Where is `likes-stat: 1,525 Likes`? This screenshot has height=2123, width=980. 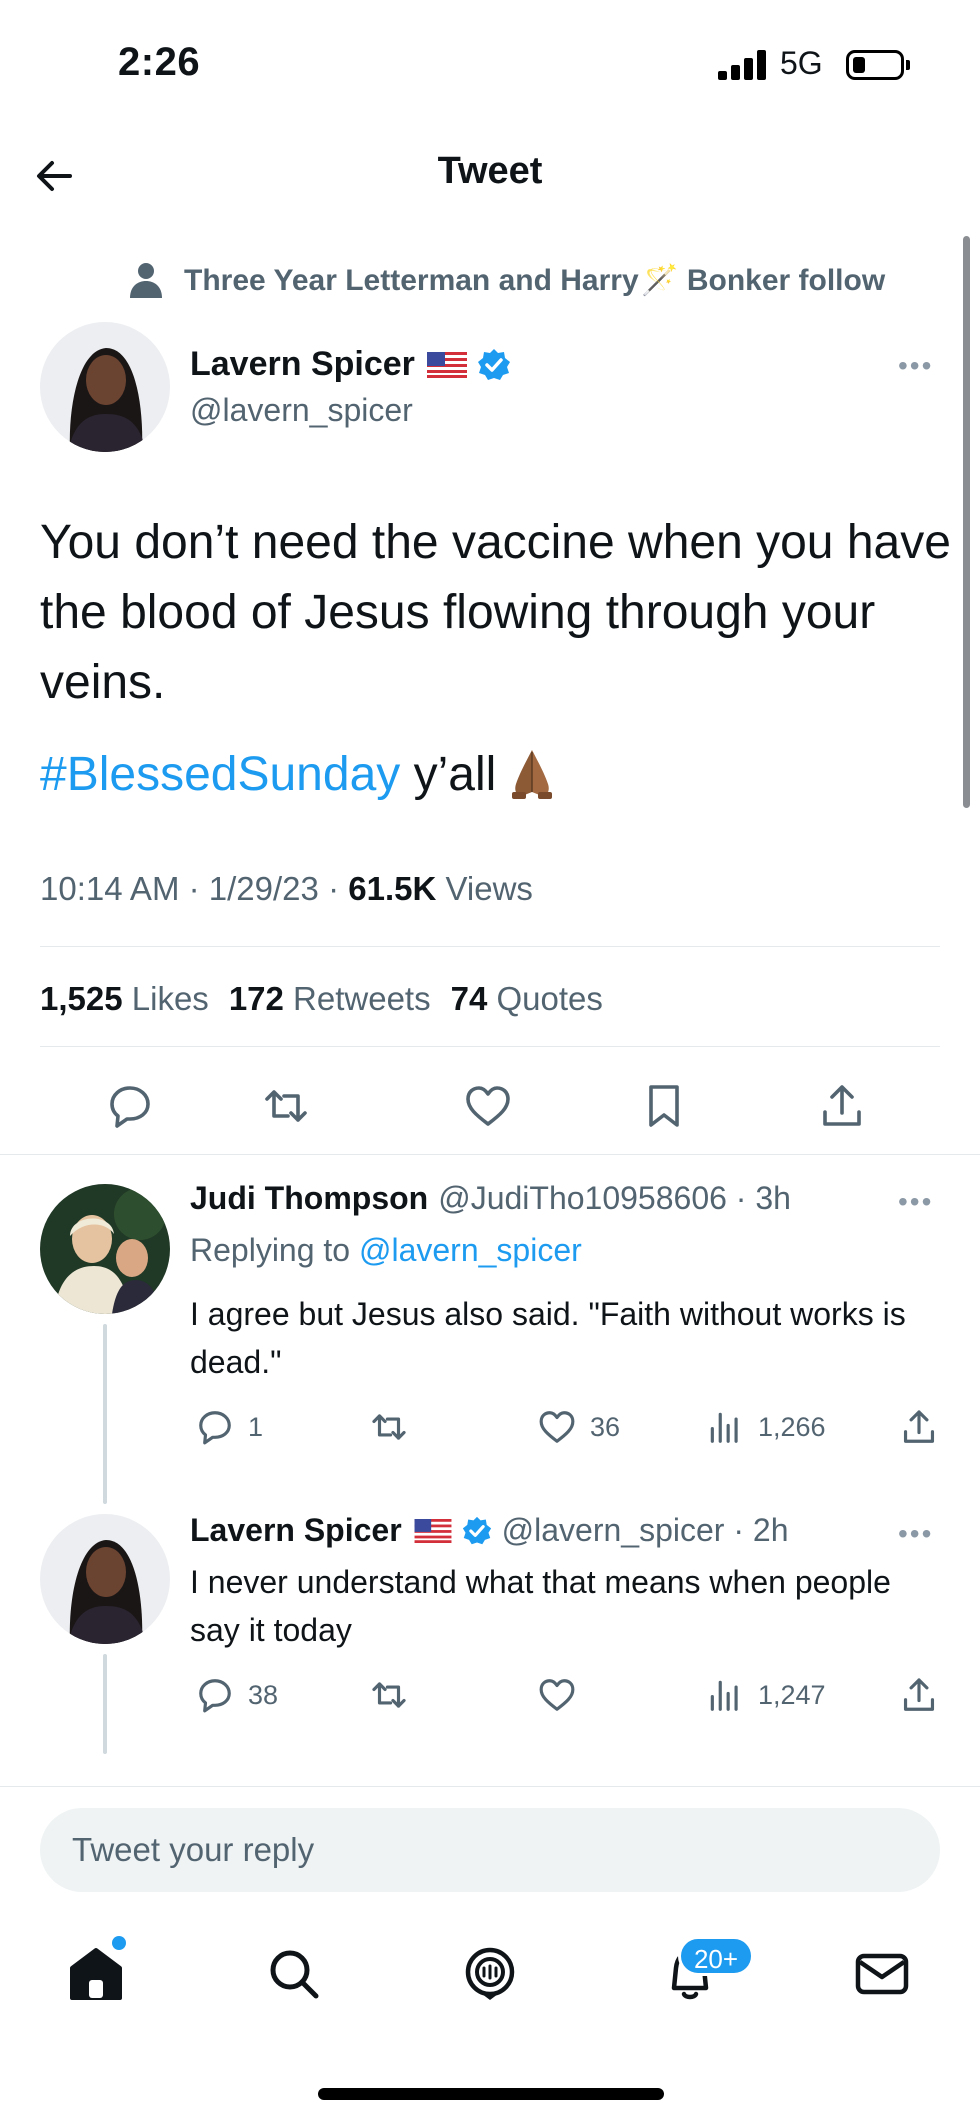 likes-stat: 1,525 Likes is located at coordinates (124, 998).